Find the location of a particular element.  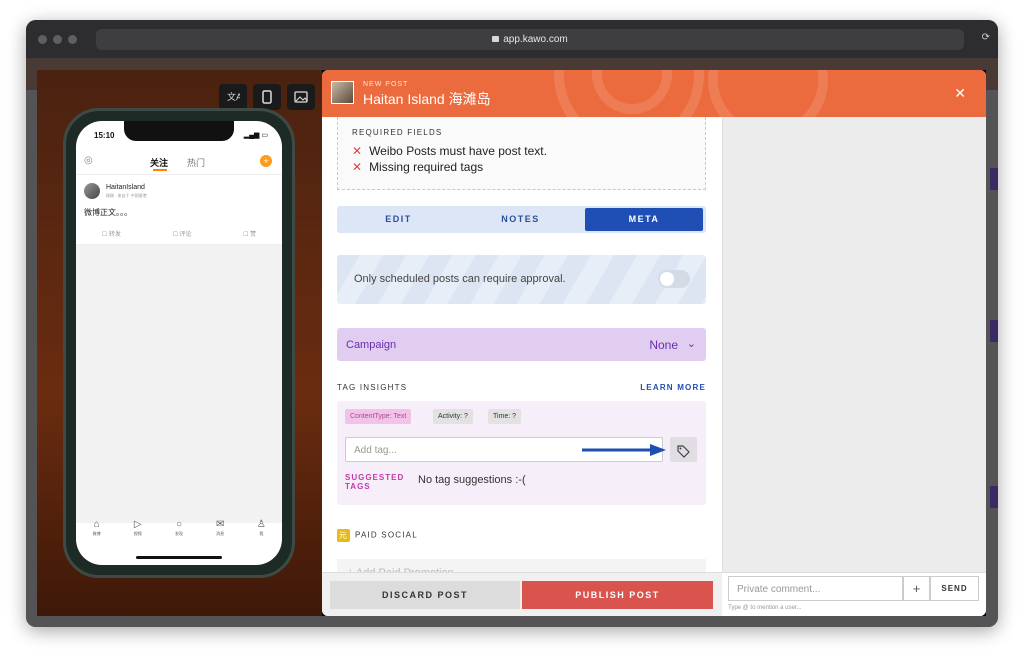

close-window-button is located at coordinates (42, 39).